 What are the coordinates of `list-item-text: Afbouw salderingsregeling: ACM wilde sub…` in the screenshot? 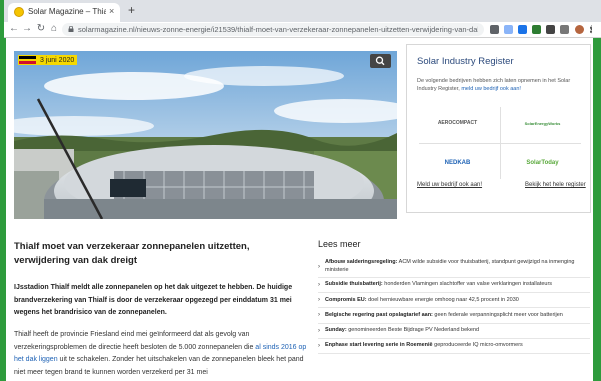 It's located at (457, 266).